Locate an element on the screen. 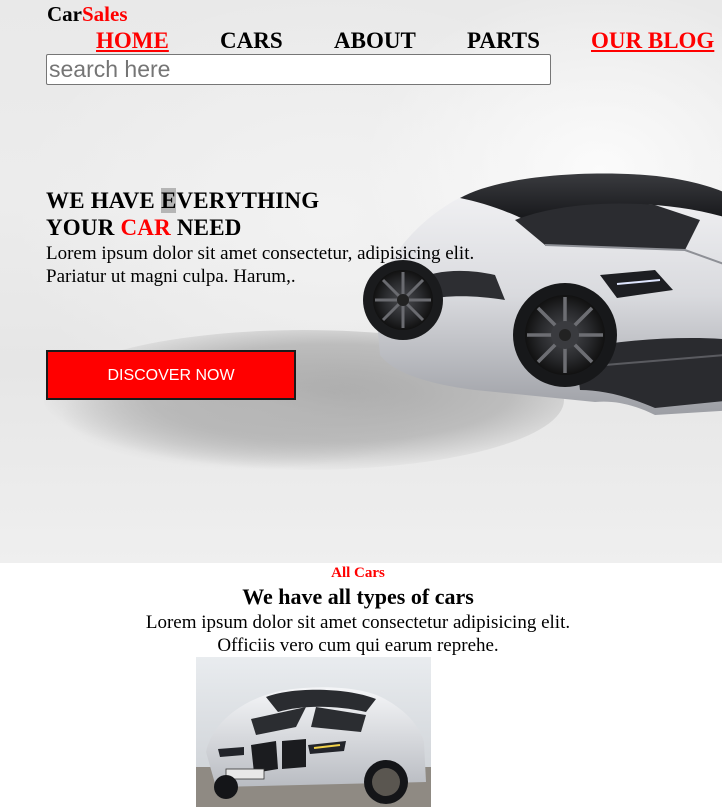  headline-text: YOUR is located at coordinates (83, 227).